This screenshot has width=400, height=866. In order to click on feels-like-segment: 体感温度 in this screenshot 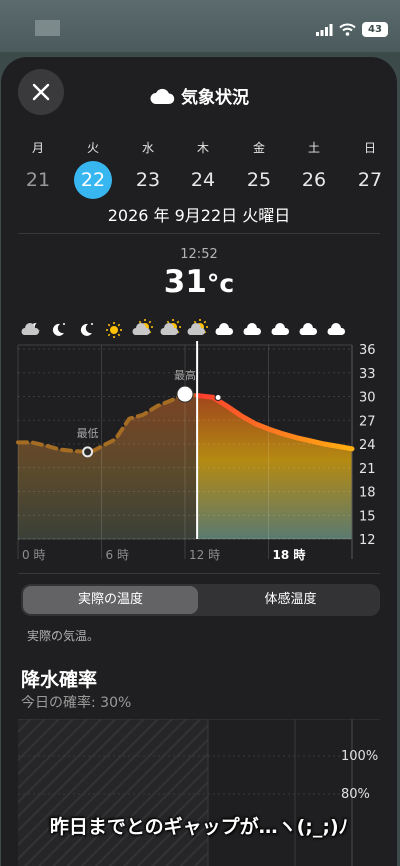, I will do `click(290, 600)`.